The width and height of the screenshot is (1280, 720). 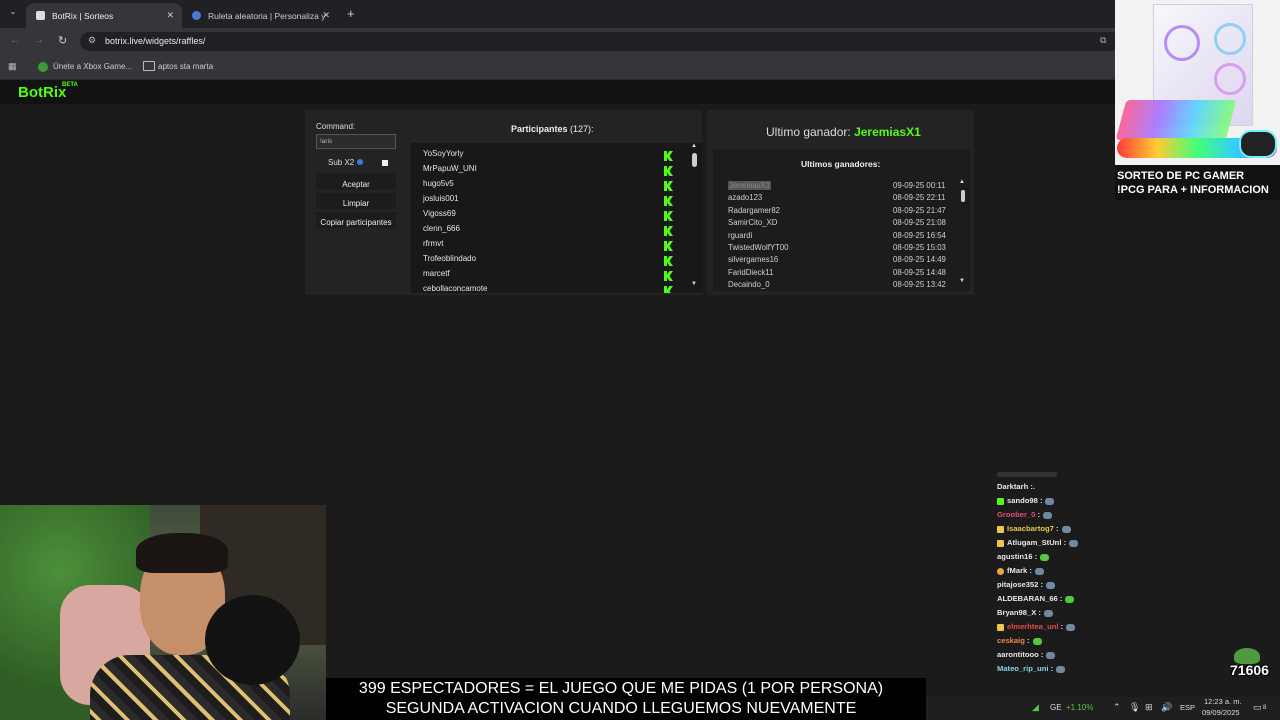 What do you see at coordinates (1117, 707) in the screenshot?
I see `chevron-up-icon: ⌃` at bounding box center [1117, 707].